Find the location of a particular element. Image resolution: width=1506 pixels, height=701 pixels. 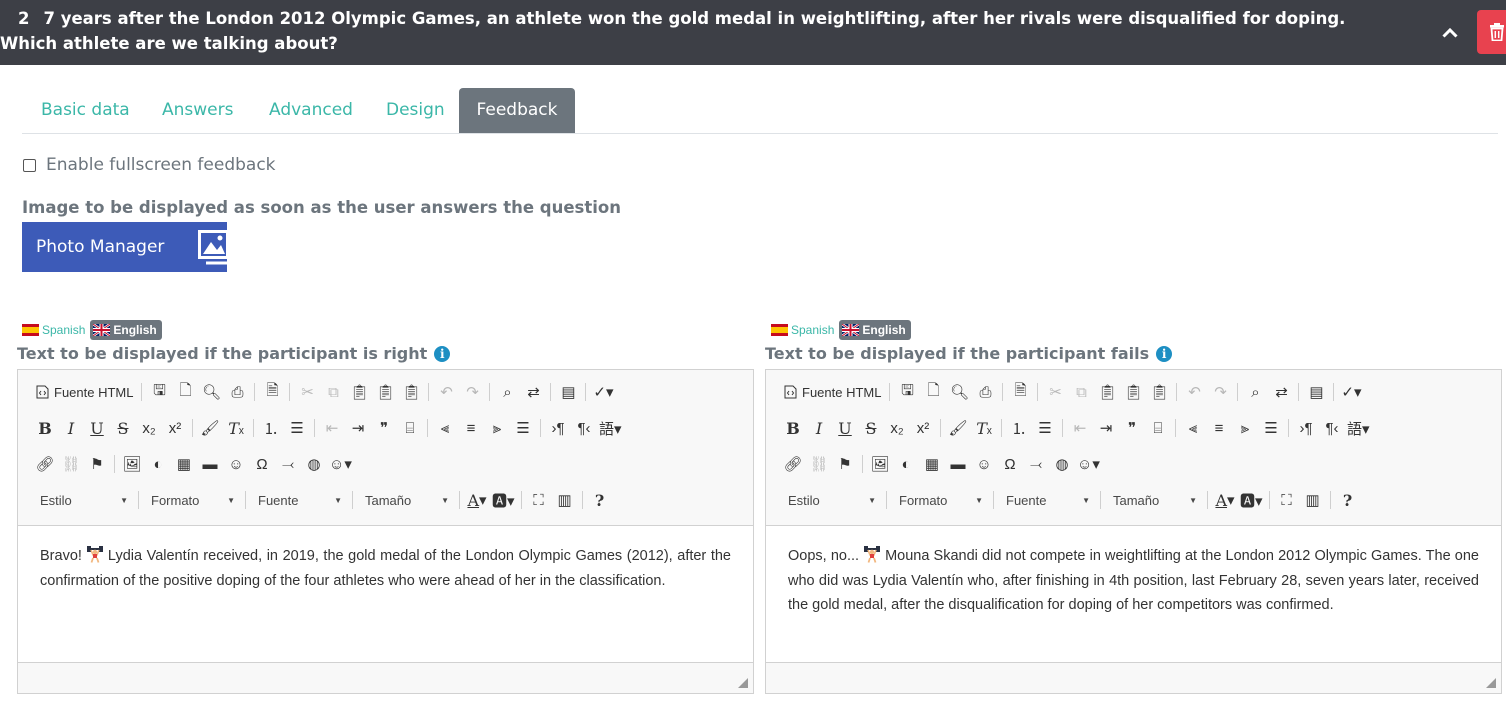

preview-icon: 🔍︎ is located at coordinates (959, 392).